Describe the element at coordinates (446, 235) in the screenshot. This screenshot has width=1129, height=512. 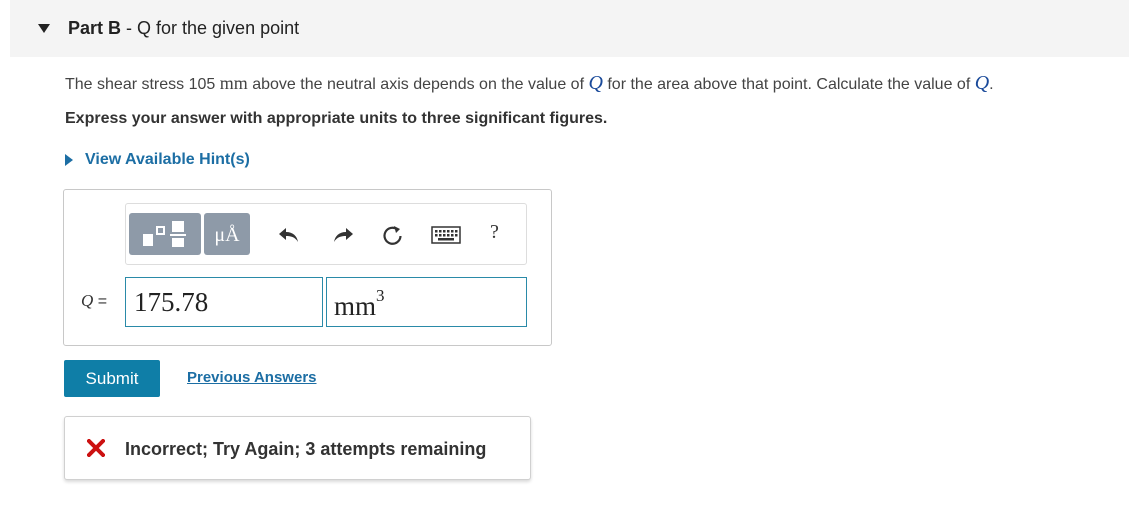
I see `keyboard-icon` at that location.